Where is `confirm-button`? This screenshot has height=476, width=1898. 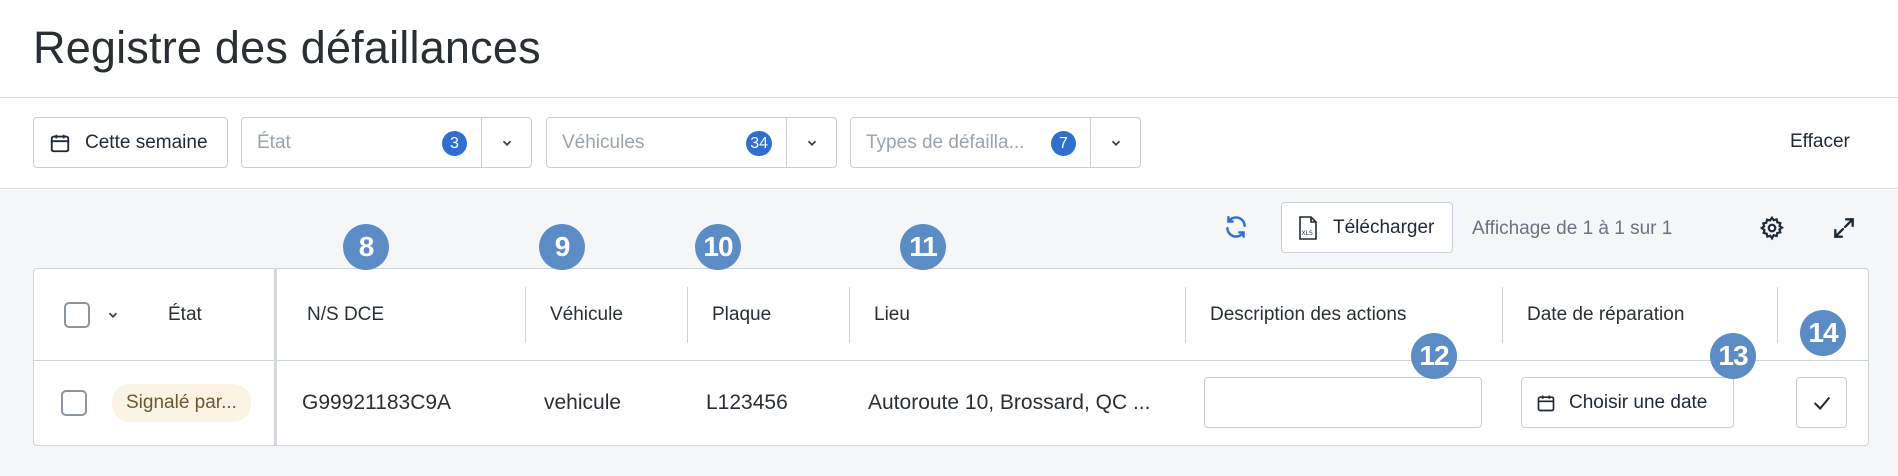
confirm-button is located at coordinates (1821, 402).